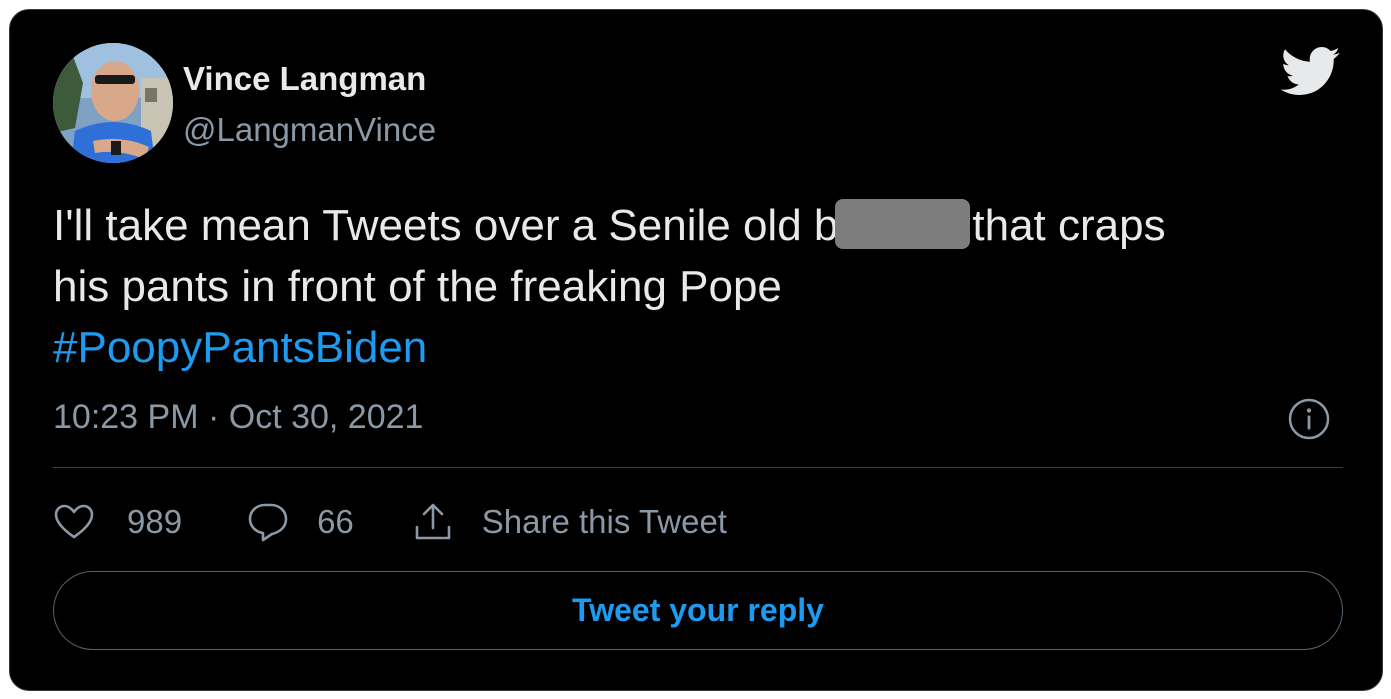  Describe the element at coordinates (309, 130) in the screenshot. I see `author-handle: @LangmanVince` at that location.